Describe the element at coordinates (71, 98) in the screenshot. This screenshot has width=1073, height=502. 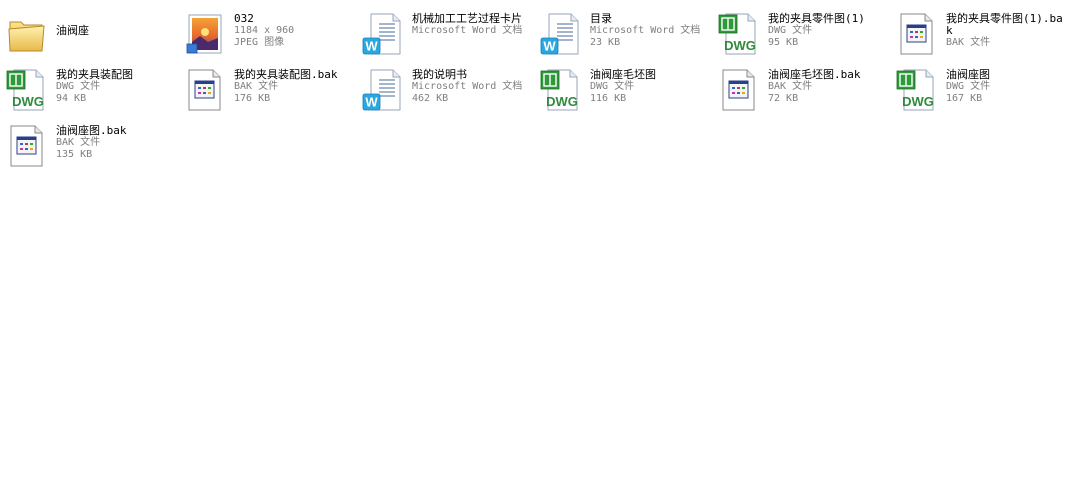
I see `file-detail: 94 KB` at that location.